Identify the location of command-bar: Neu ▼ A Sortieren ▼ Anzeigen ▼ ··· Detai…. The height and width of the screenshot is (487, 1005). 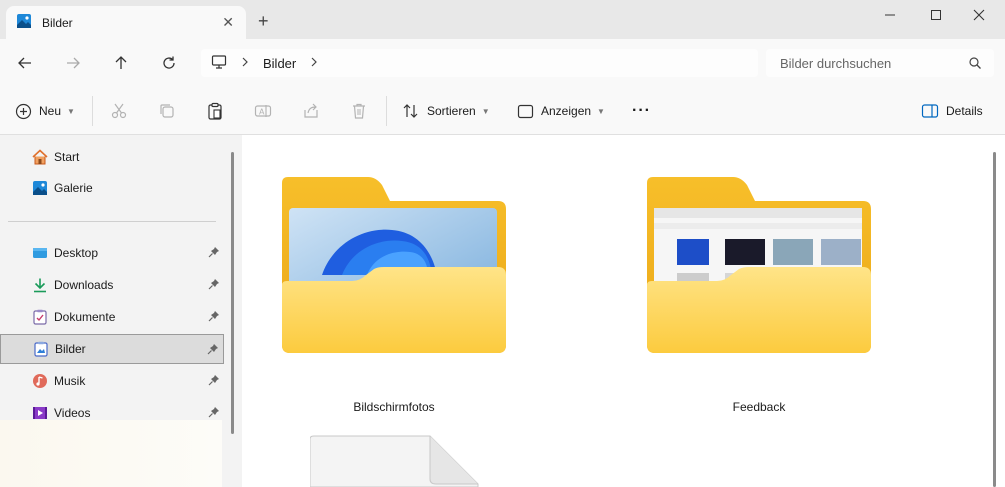
(502, 110).